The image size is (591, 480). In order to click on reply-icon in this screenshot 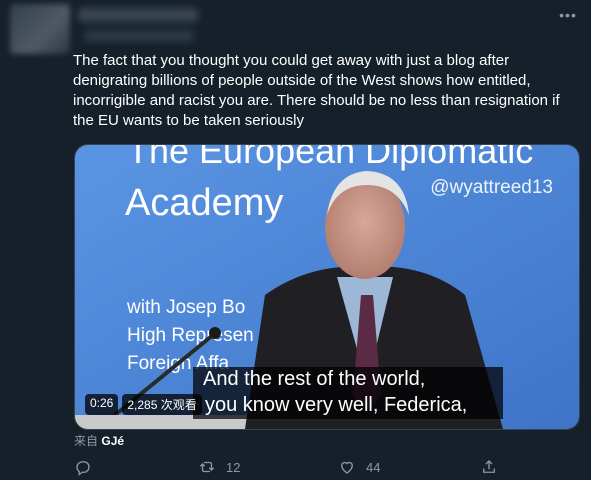, I will do `click(83, 468)`.